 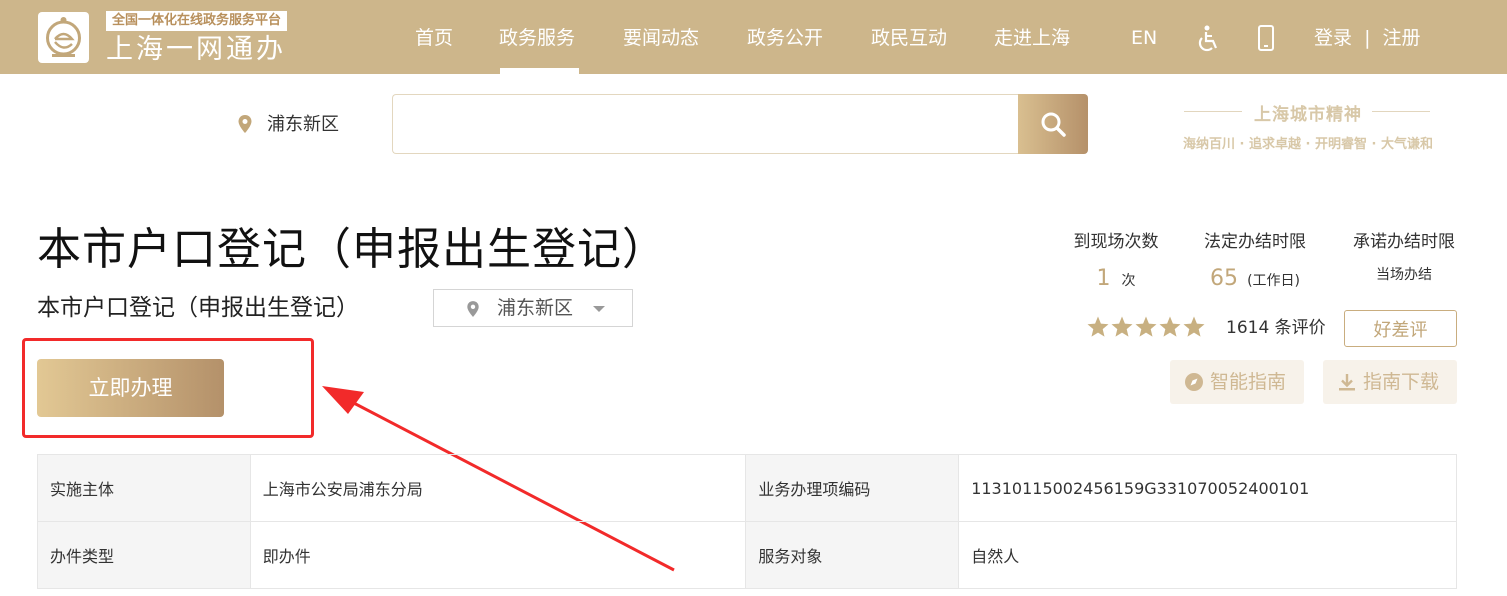 What do you see at coordinates (1207, 555) in the screenshot?
I see `table-cell-value: 自然人` at bounding box center [1207, 555].